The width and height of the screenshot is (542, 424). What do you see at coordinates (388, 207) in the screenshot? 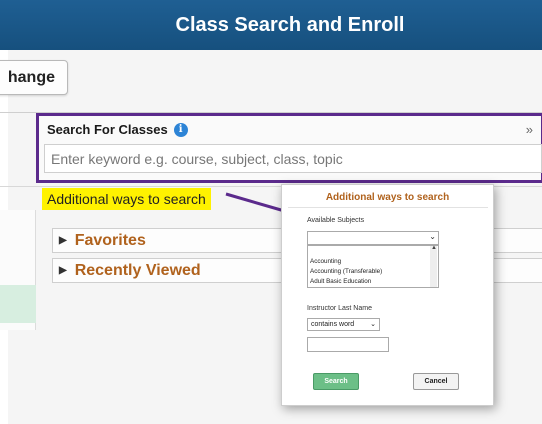
I see `popup-divider` at bounding box center [388, 207].